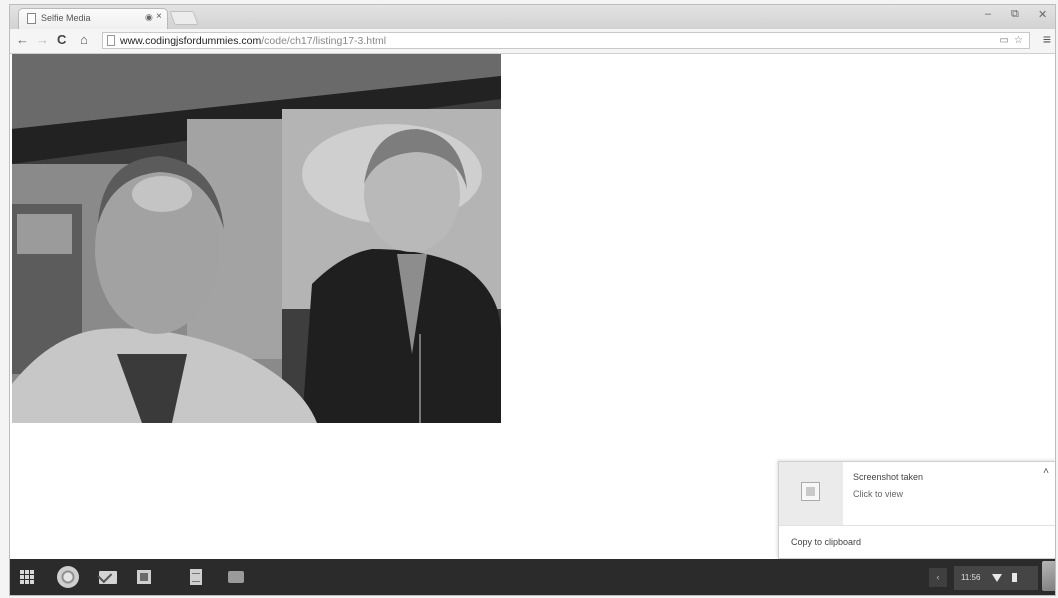 The width and height of the screenshot is (1058, 598). What do you see at coordinates (917, 525) in the screenshot?
I see `divider` at bounding box center [917, 525].